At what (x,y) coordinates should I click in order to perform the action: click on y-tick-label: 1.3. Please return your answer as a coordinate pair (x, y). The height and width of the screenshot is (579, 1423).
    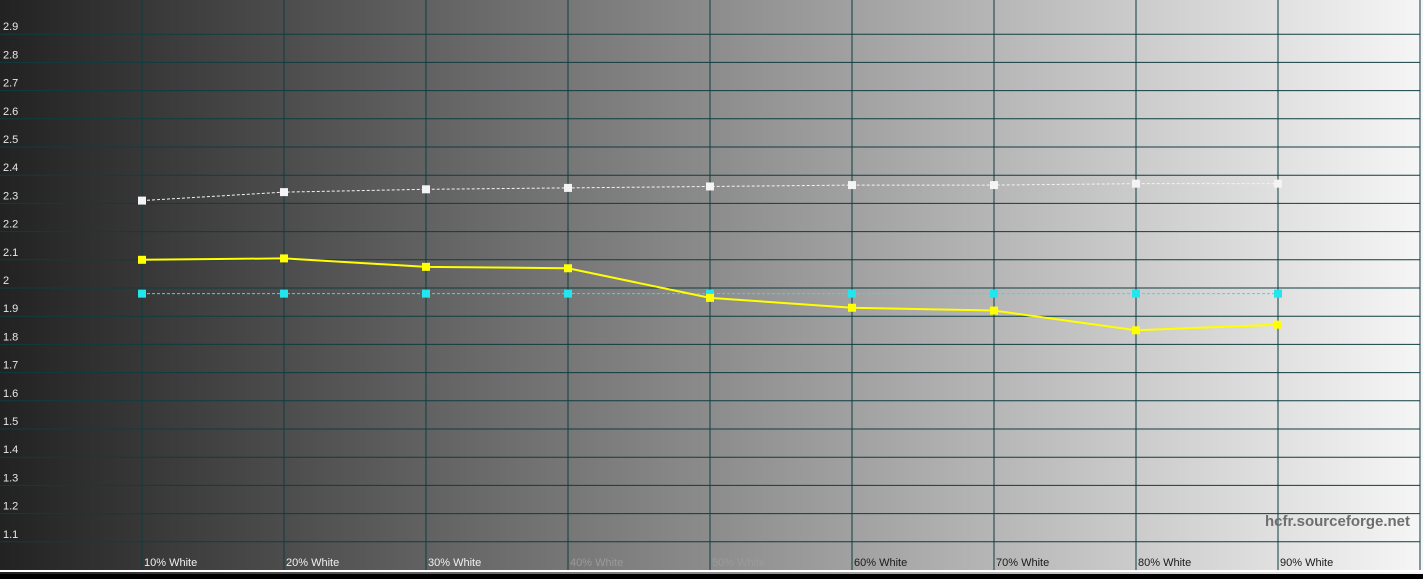
    Looking at the image, I should click on (10, 478).